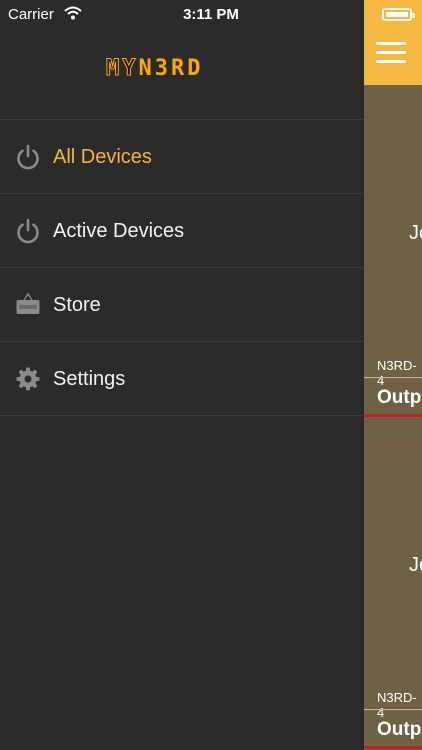 This screenshot has height=750, width=422. I want to click on device-list-panel: Jo N3RD-4 Outp Jo N3RD-4 Outp, so click(393, 375).